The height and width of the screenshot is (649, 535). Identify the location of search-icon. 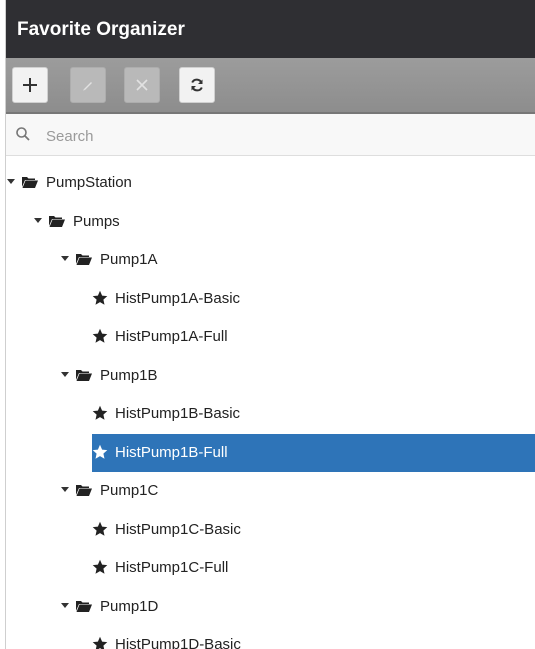
(23, 134).